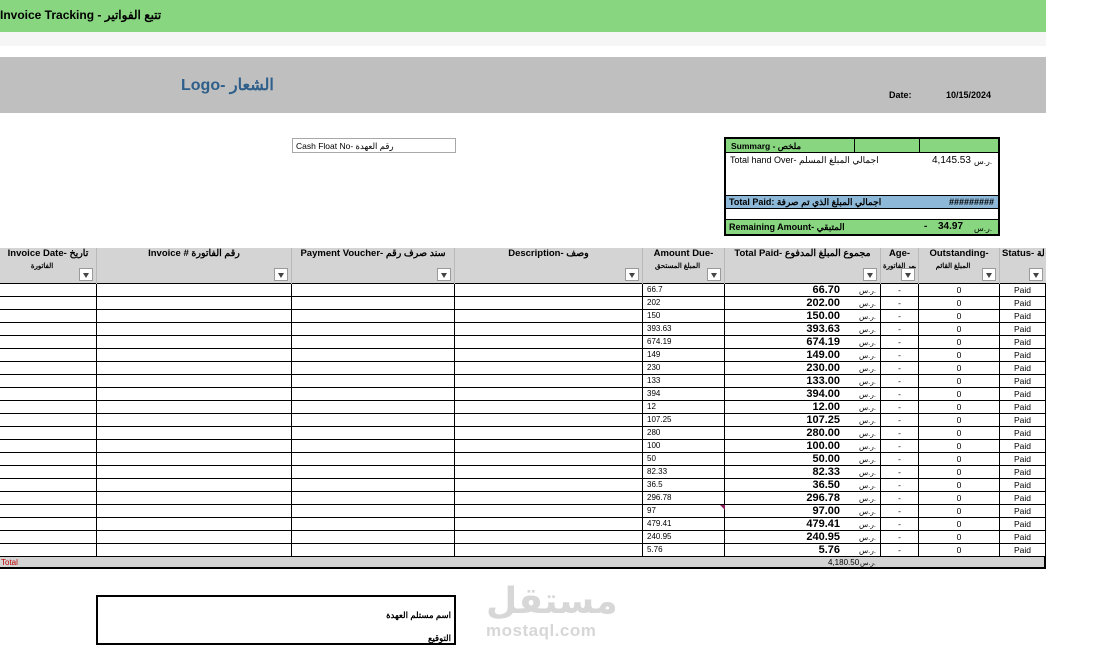 This screenshot has height=660, width=1110. I want to click on total-value: 4,180.50, so click(843, 562).